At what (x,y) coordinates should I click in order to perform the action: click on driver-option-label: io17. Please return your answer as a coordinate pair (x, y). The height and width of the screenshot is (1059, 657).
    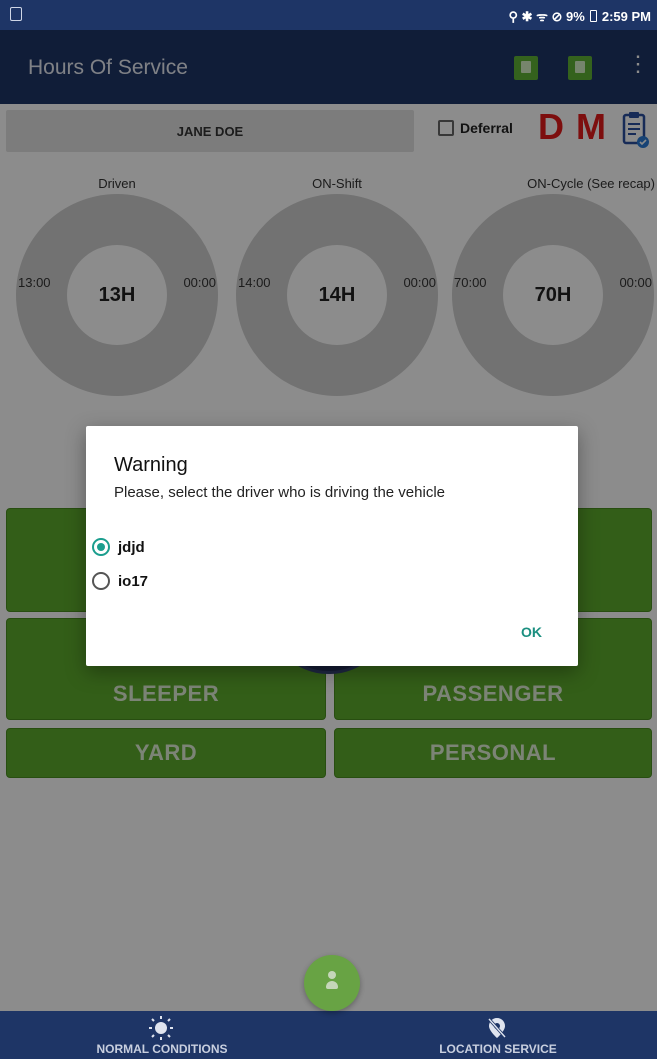
    Looking at the image, I should click on (133, 581).